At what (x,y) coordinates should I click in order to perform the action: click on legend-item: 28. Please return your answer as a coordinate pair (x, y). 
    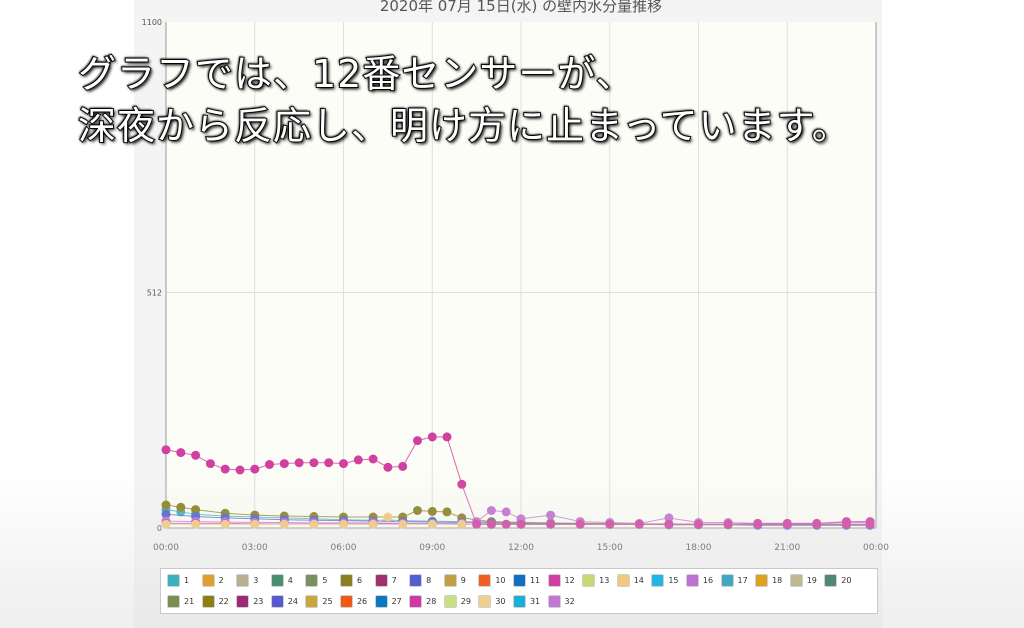
    Looking at the image, I should click on (426, 601).